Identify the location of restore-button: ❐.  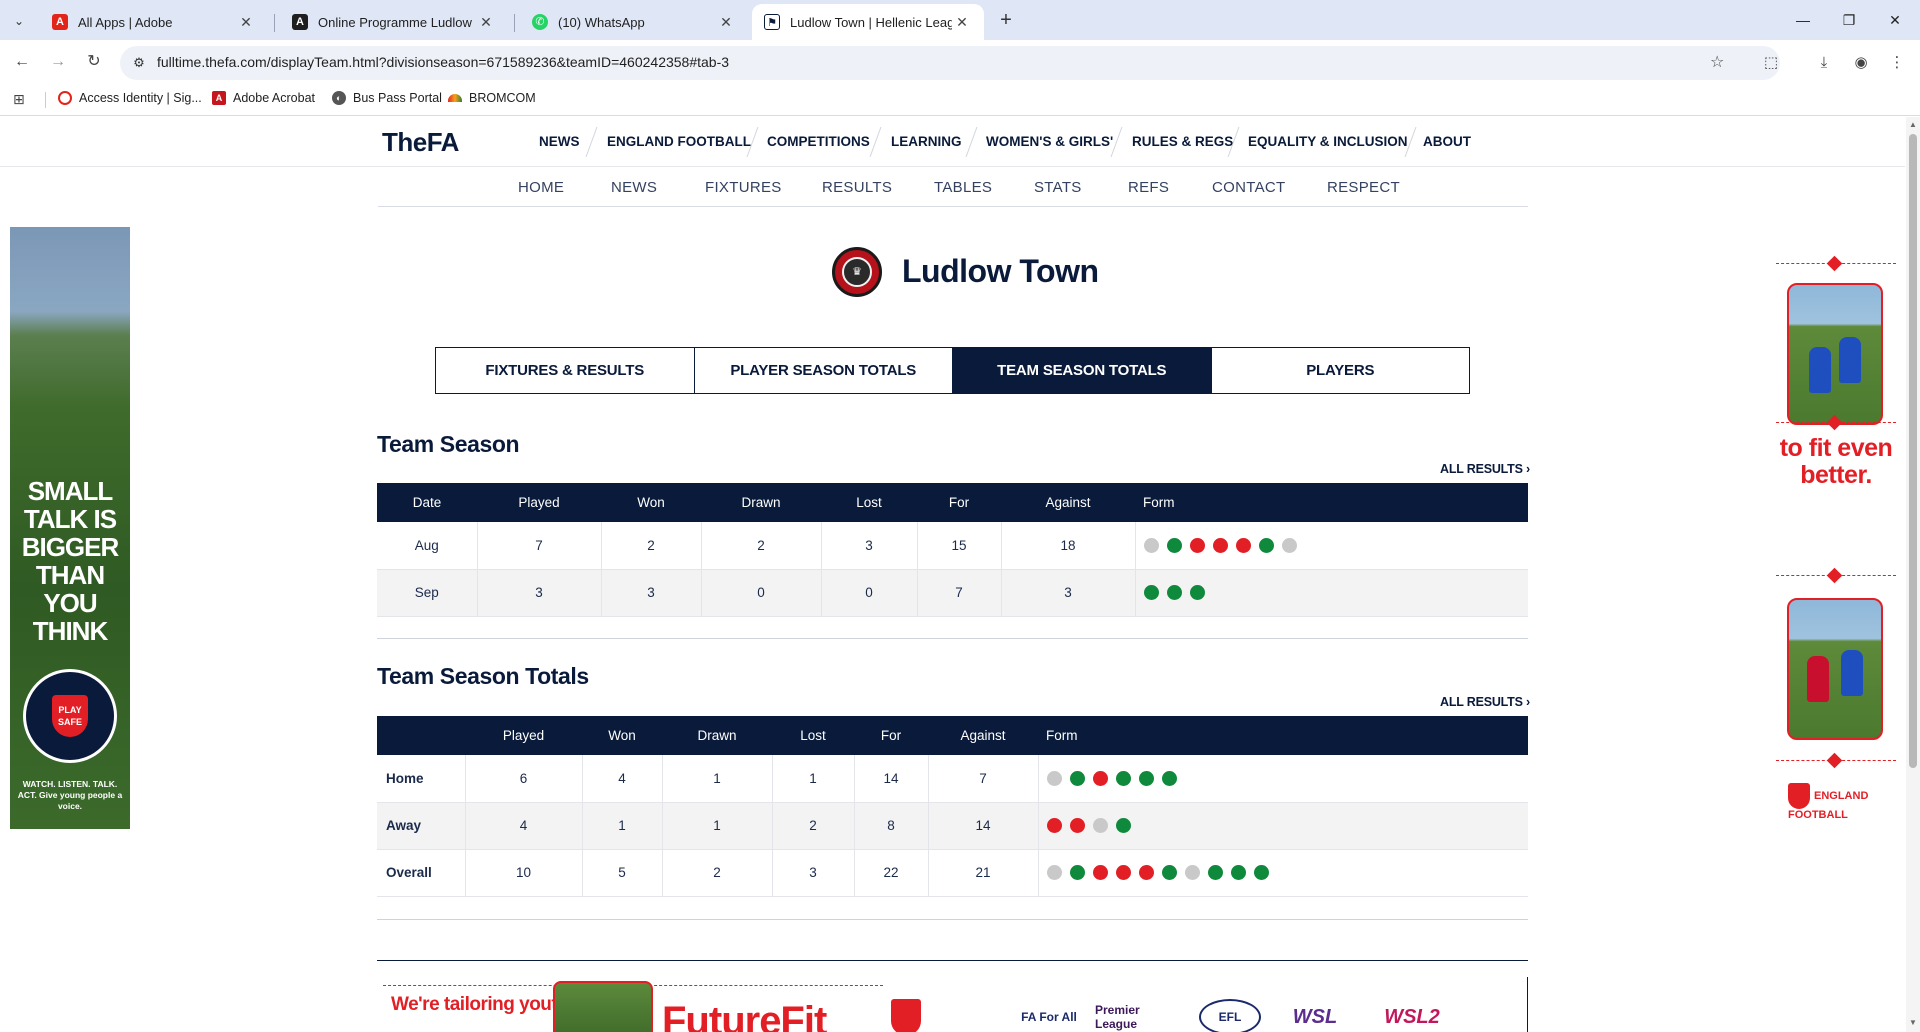
(1849, 20).